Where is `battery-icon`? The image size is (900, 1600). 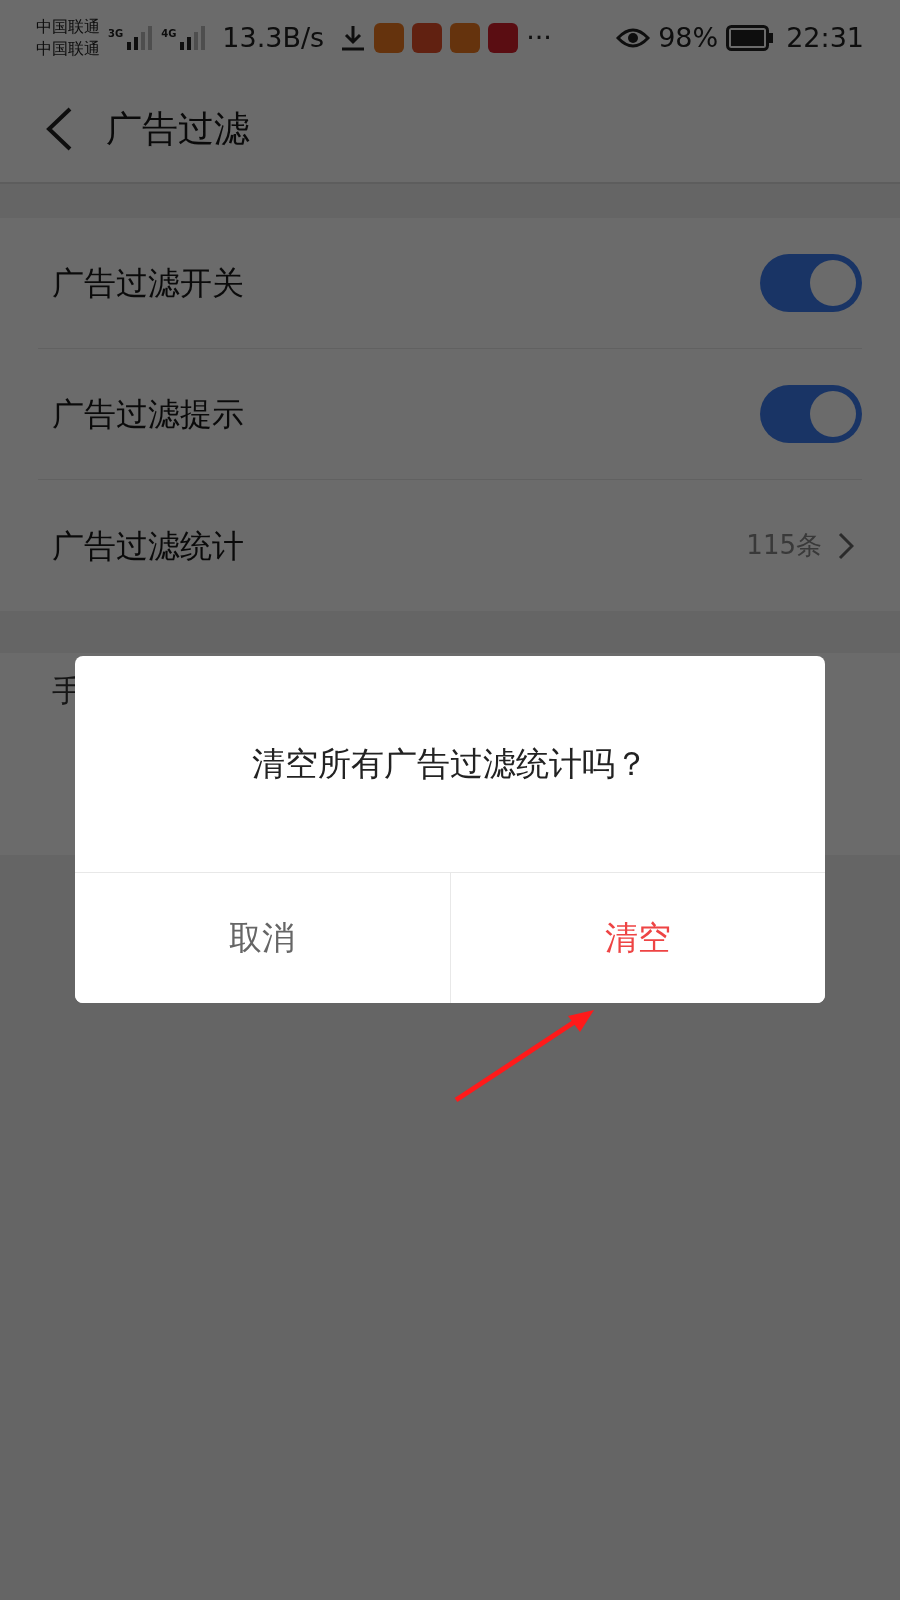 battery-icon is located at coordinates (750, 38).